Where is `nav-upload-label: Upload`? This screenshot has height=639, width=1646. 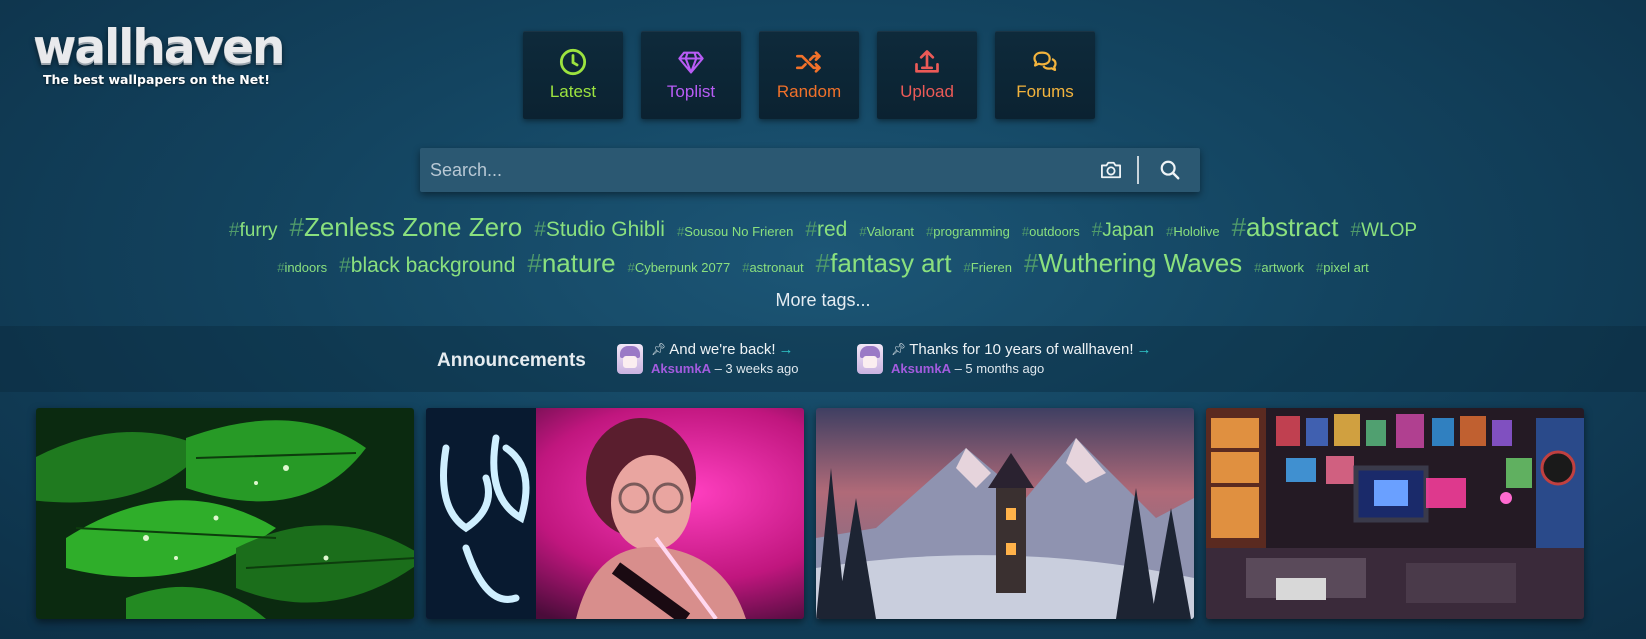
nav-upload-label: Upload is located at coordinates (927, 91).